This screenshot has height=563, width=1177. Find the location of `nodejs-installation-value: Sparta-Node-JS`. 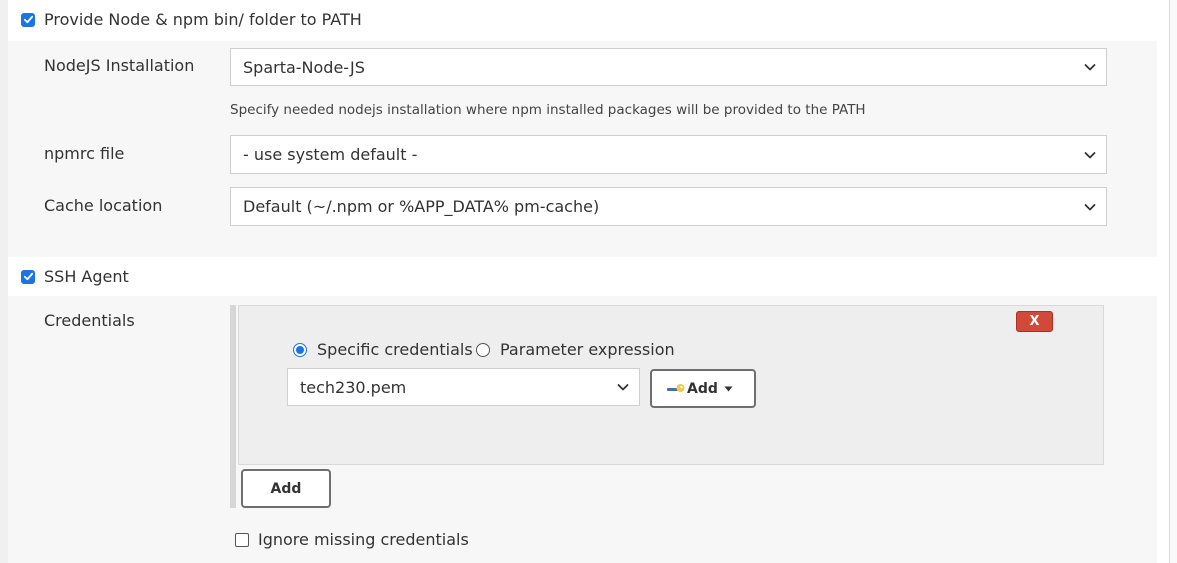

nodejs-installation-value: Sparta-Node-JS is located at coordinates (304, 67).